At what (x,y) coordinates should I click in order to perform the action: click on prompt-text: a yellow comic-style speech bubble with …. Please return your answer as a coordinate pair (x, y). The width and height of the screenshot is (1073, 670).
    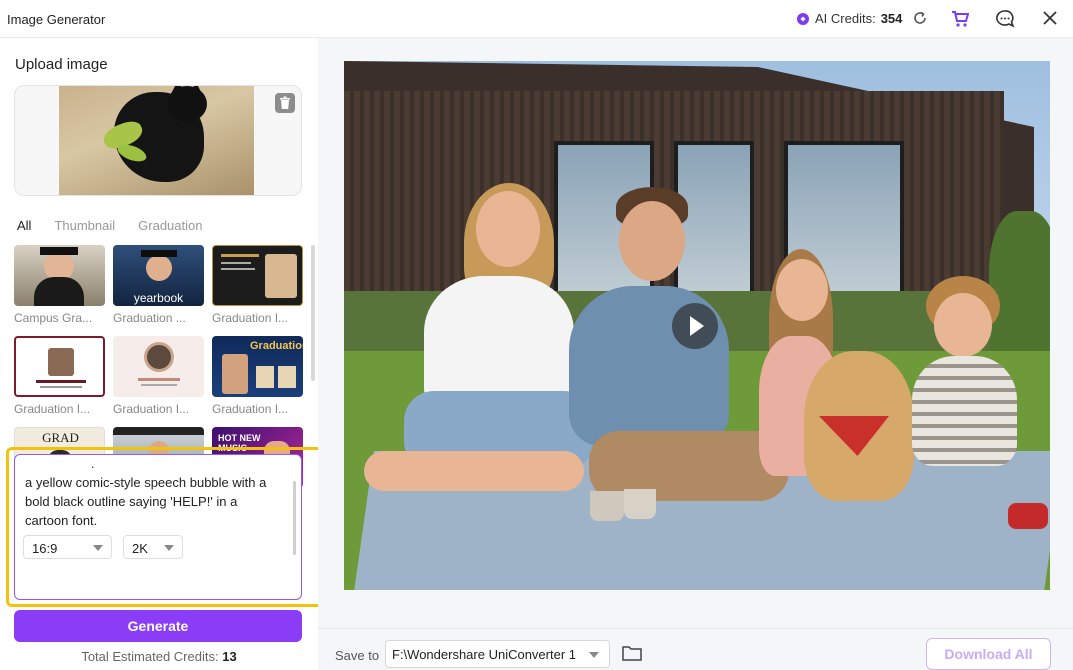
    Looking at the image, I should click on (152, 501).